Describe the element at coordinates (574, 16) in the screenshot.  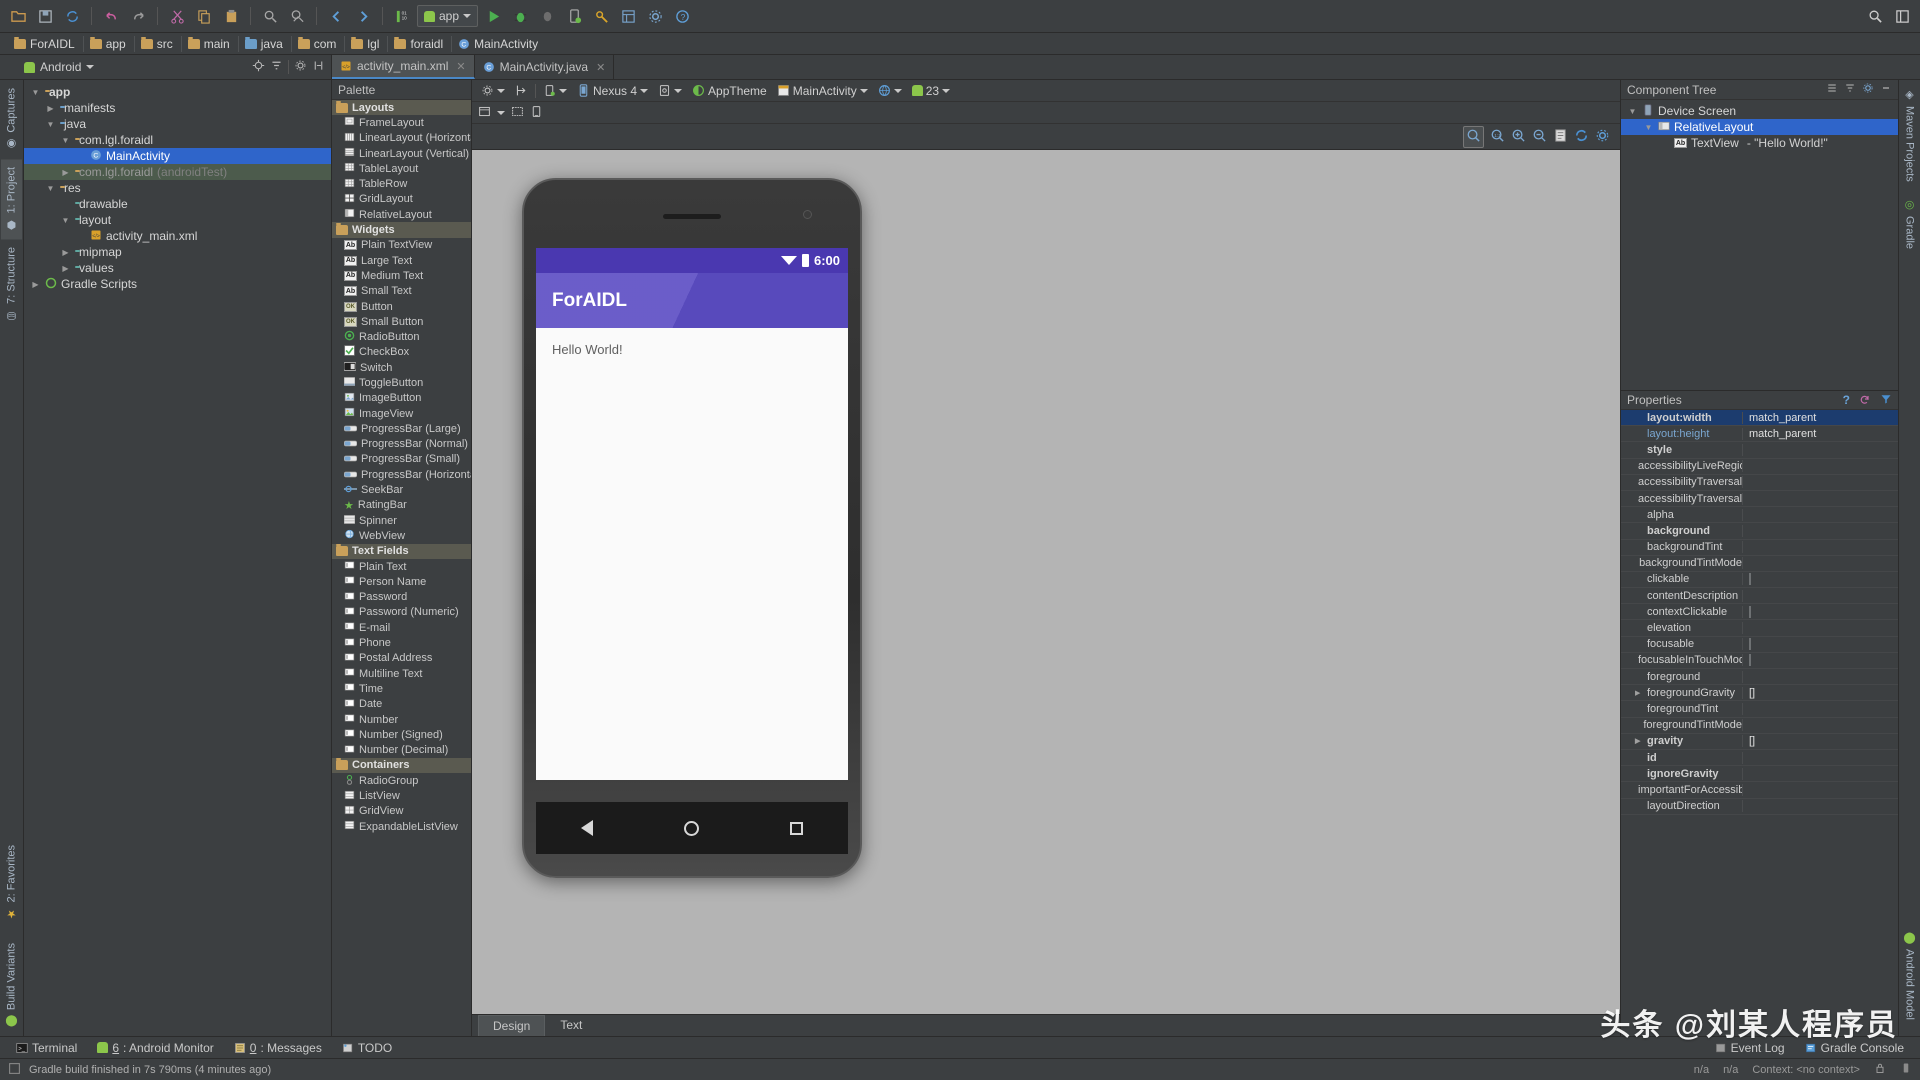
I see `avd-manager-icon` at that location.